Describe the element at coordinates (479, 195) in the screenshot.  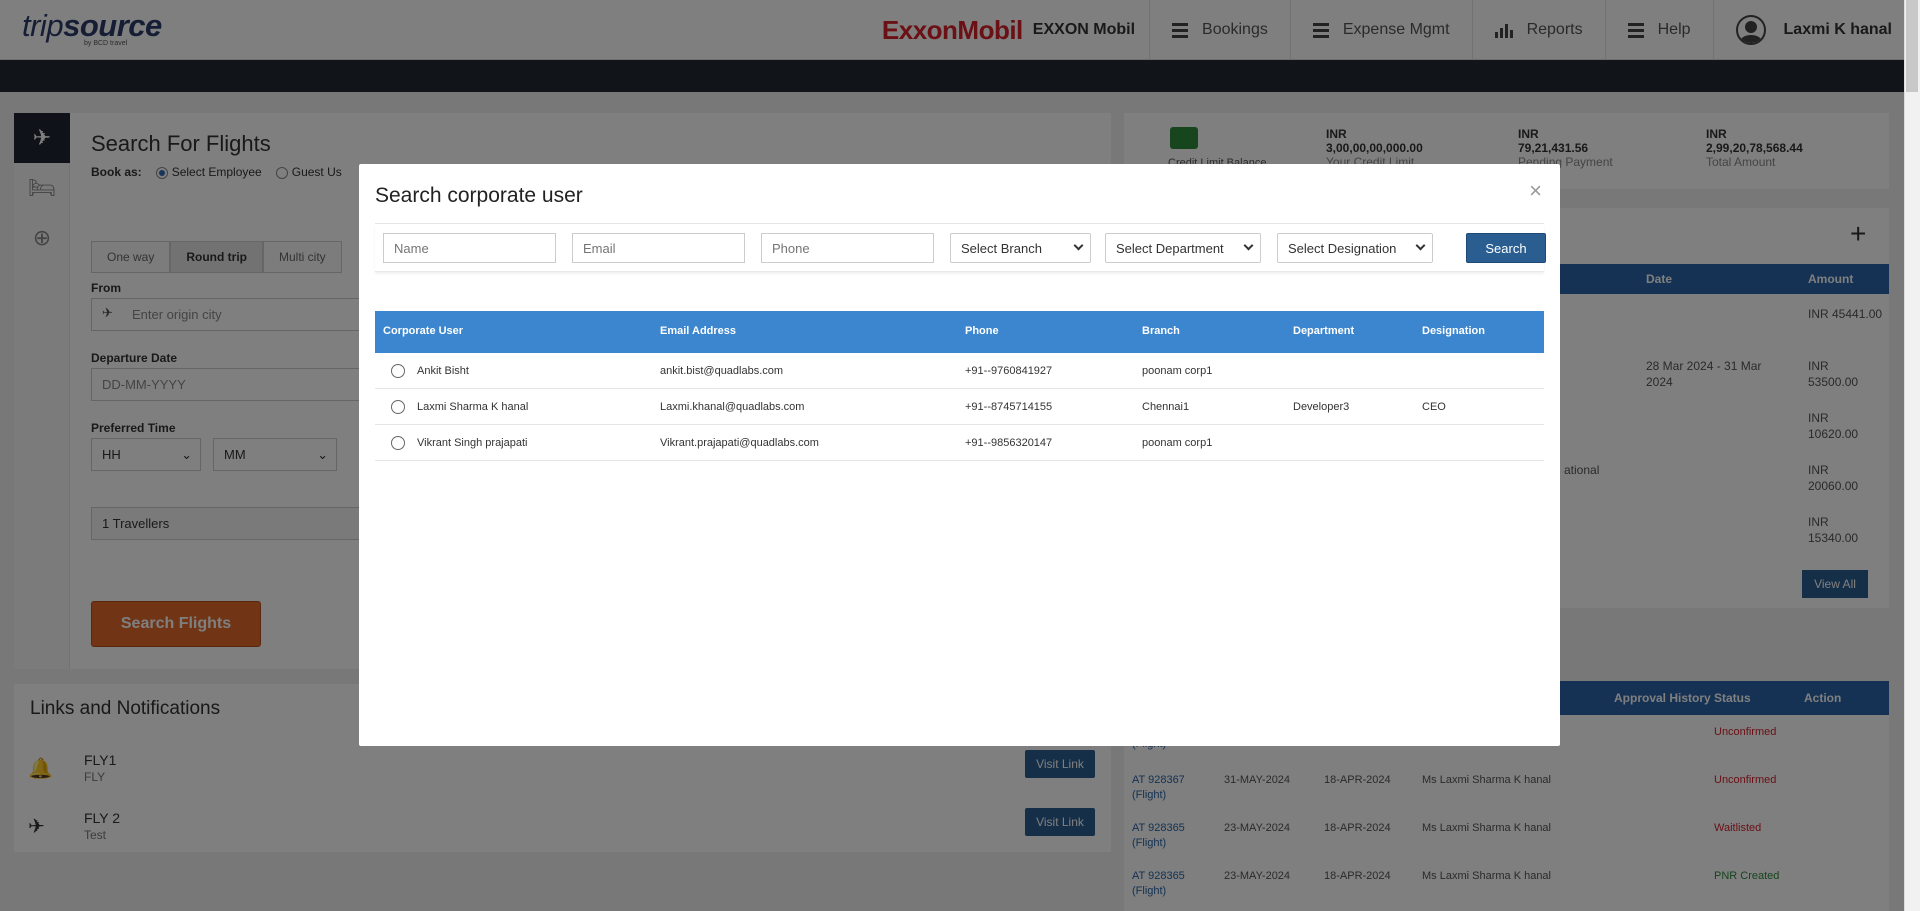
I see `modal-title: Search corporate user` at that location.